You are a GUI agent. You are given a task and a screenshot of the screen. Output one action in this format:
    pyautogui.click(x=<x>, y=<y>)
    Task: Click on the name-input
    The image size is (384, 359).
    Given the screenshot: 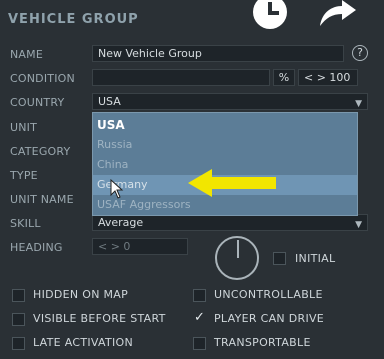 What is the action you would take?
    pyautogui.click(x=218, y=53)
    